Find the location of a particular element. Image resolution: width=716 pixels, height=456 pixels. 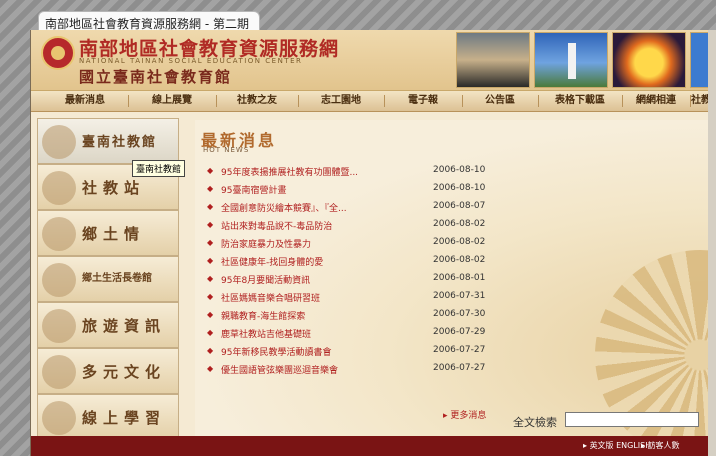

list-item: ◆ 站出來對毒品說不-毒品防治 2006-08-02 is located at coordinates (367, 227).